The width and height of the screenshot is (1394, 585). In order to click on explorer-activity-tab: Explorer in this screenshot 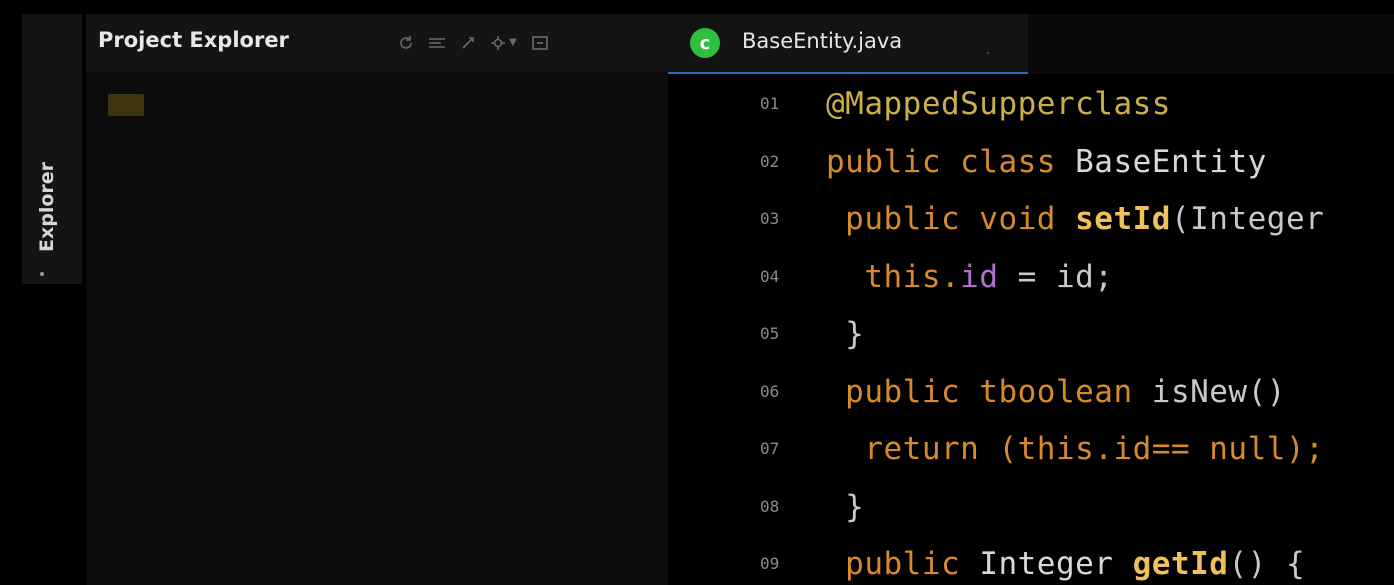, I will do `click(52, 187)`.